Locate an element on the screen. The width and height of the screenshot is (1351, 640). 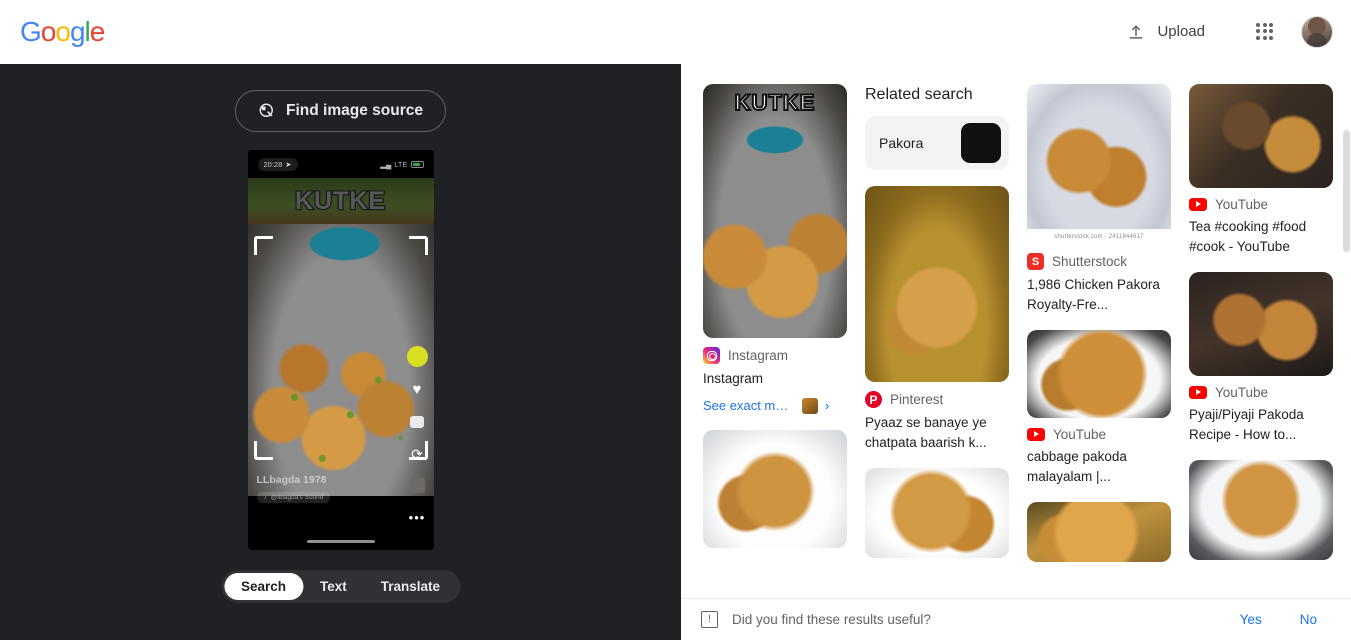
phone-sound-chip: ♪ @llbagda's Sound is located at coordinates (293, 497).